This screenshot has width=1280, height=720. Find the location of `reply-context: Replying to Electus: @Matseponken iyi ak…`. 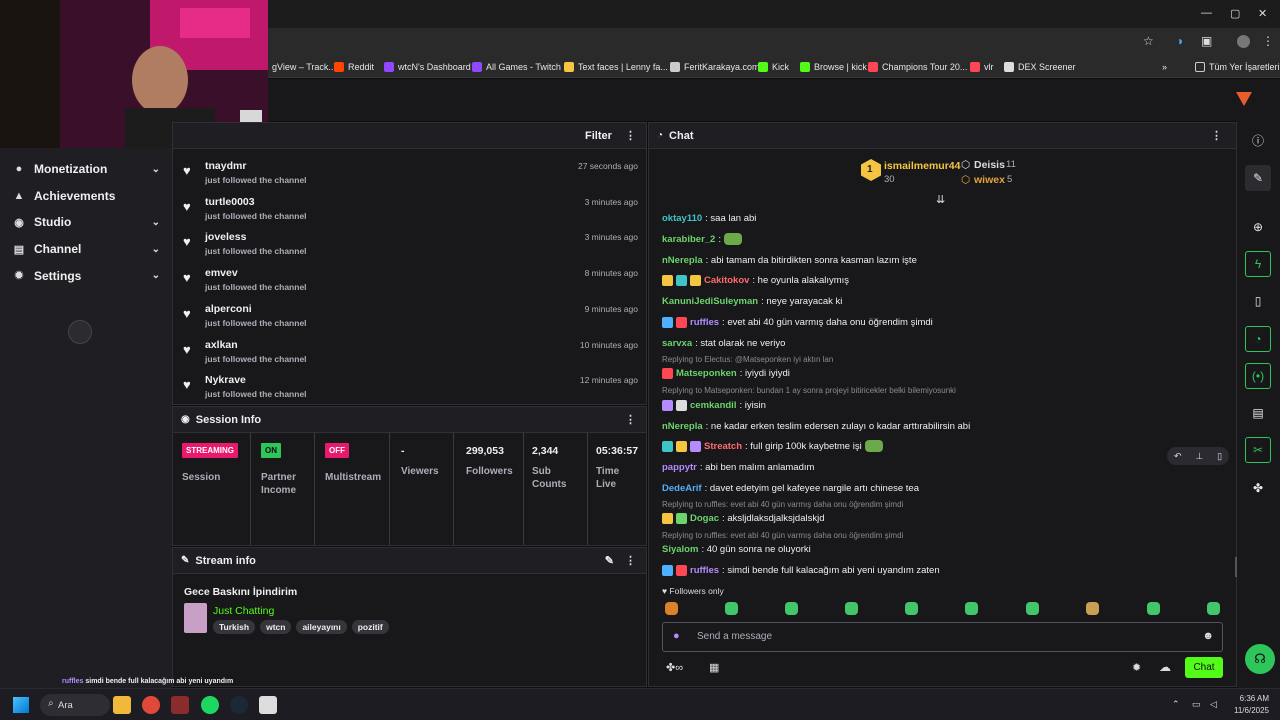

reply-context: Replying to Electus: @Matseponken iyi ak… is located at coordinates (747, 359).